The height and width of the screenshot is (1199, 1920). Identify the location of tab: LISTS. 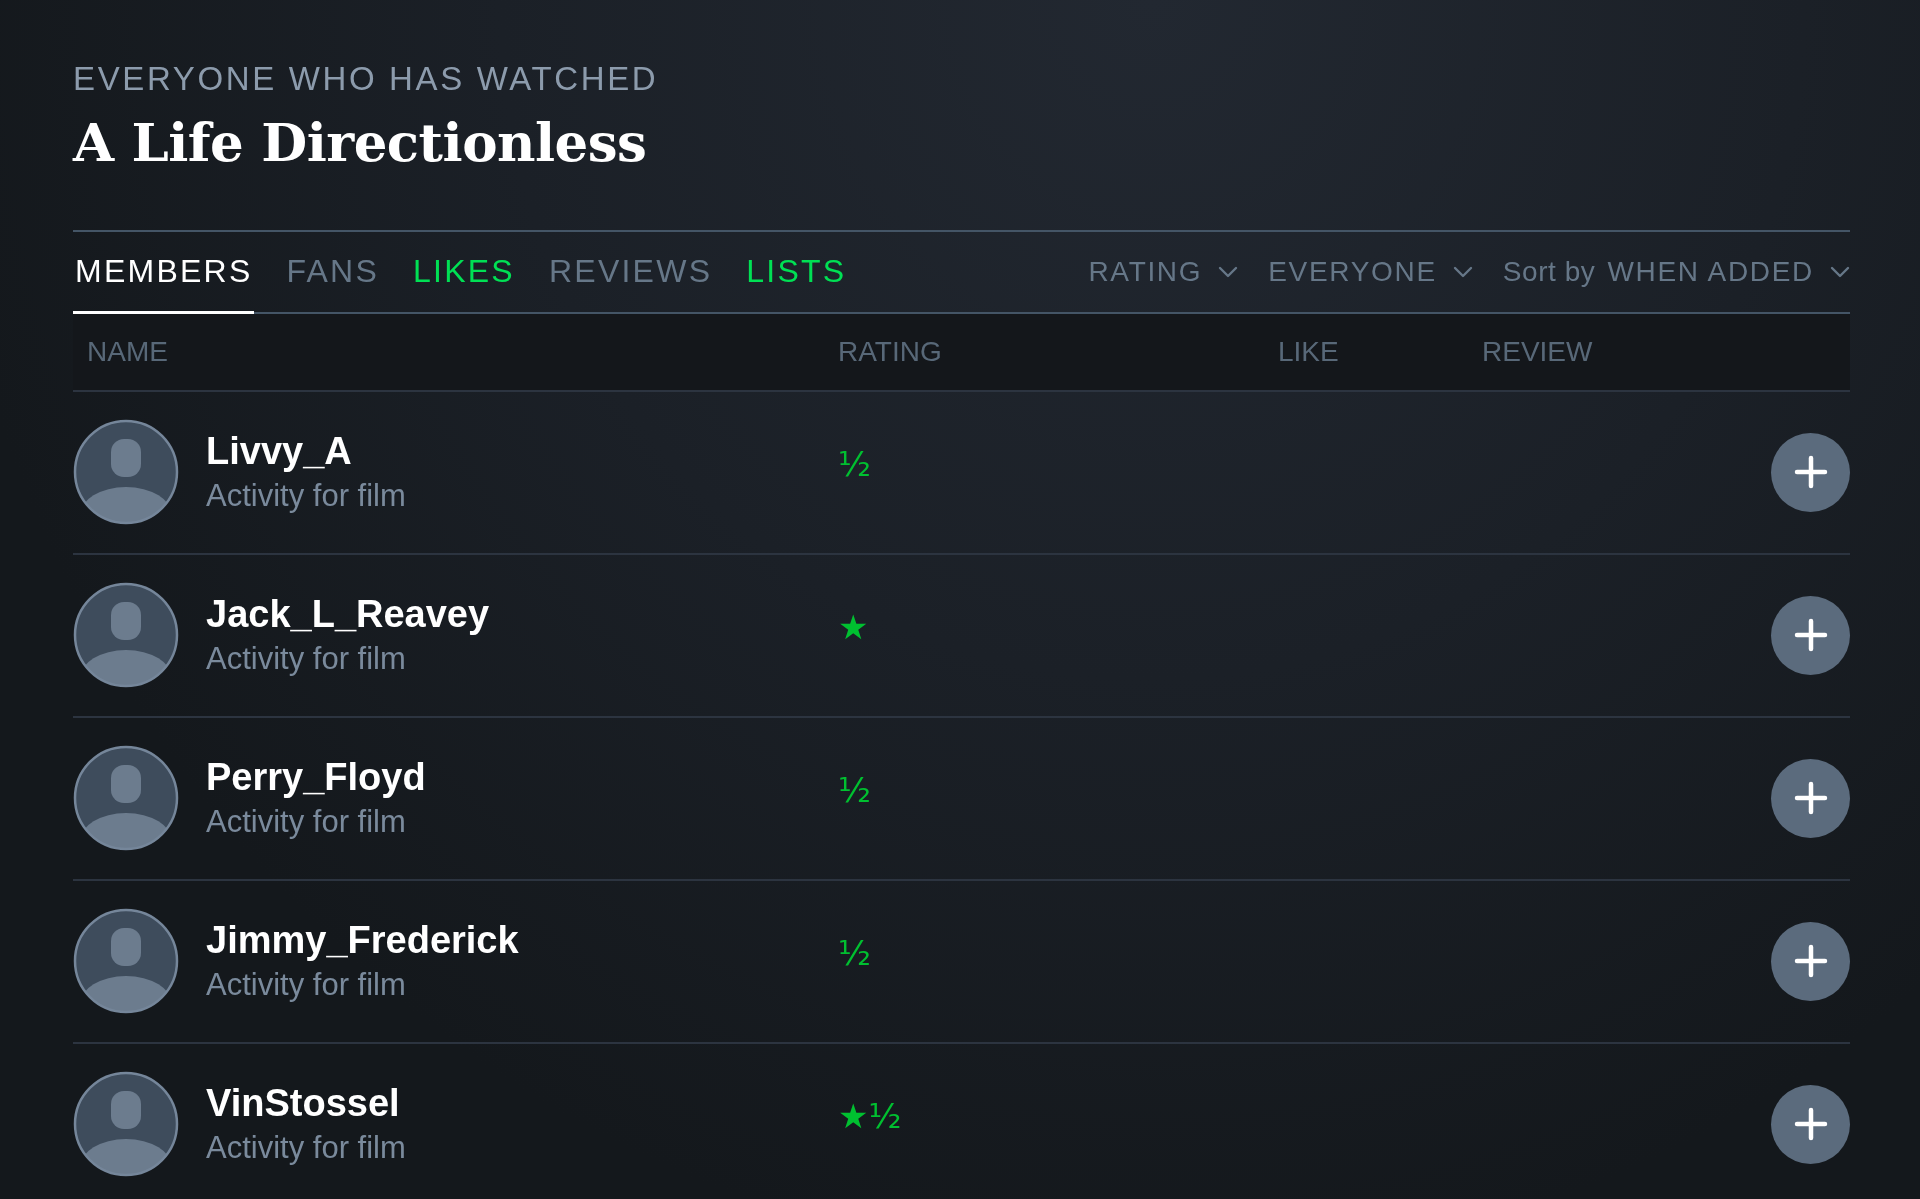
(796, 272).